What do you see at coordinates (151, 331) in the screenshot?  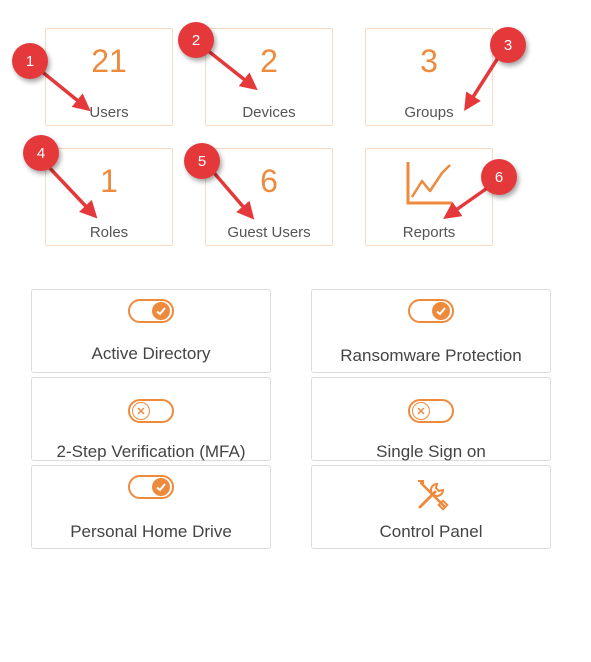 I see `active-directory-tile: Active Directory` at bounding box center [151, 331].